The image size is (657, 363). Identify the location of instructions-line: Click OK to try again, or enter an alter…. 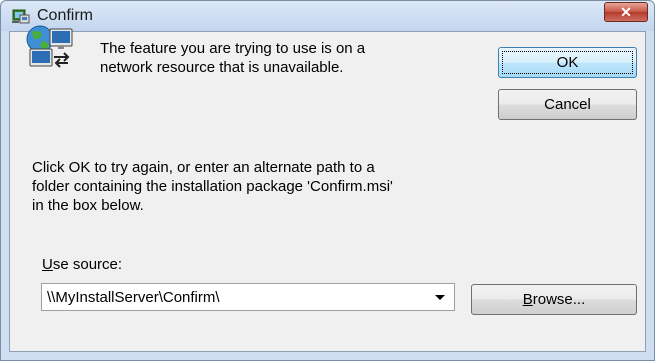
(203, 167).